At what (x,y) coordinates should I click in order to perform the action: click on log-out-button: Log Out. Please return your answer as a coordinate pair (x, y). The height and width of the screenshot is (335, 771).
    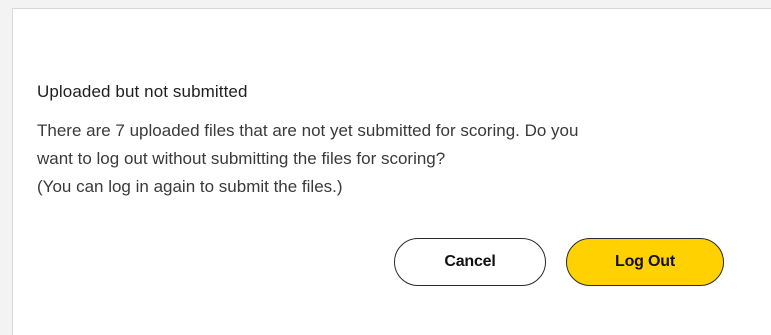
    Looking at the image, I should click on (645, 262).